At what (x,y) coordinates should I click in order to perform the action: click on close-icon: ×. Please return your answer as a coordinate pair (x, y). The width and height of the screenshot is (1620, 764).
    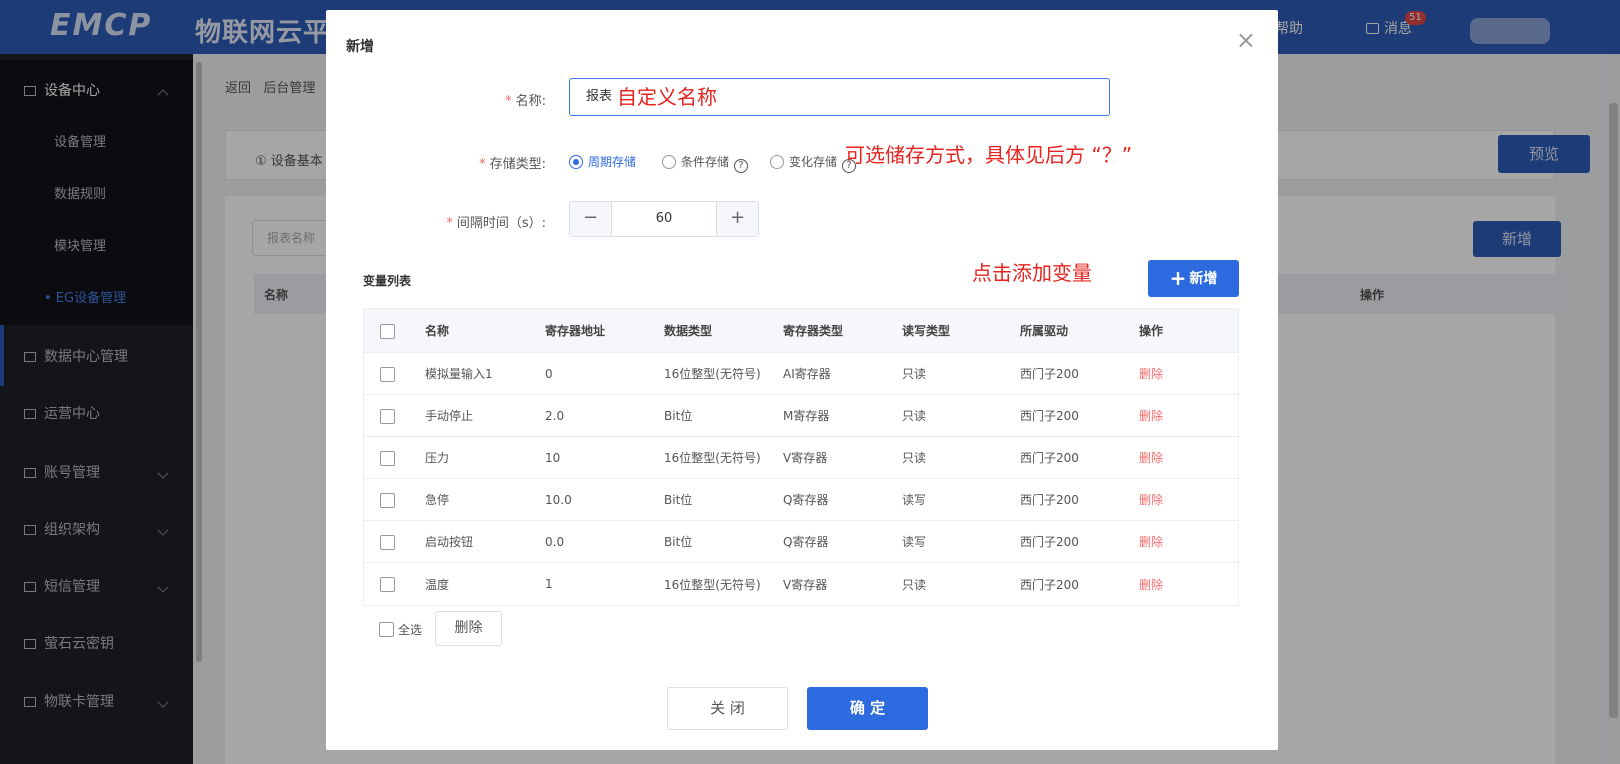
    Looking at the image, I should click on (1246, 40).